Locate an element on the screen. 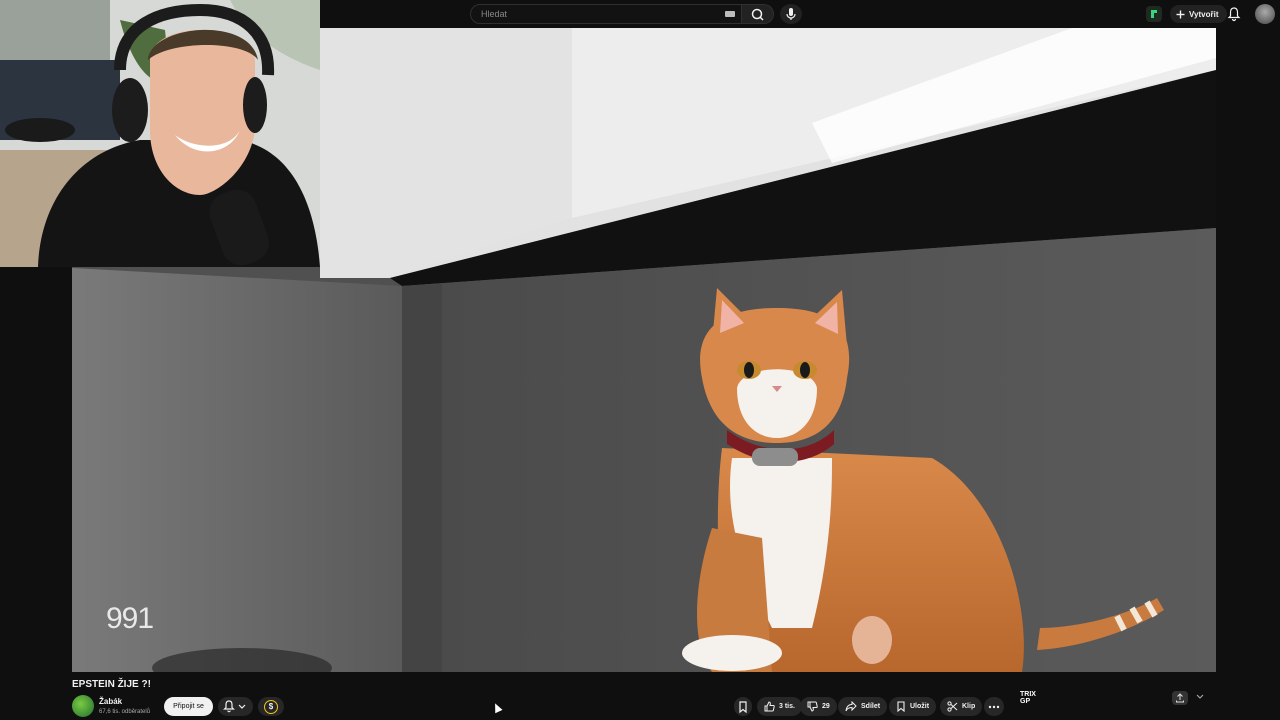 This screenshot has width=1280, height=720. subscriber-count: 67,6 tis. odběratelů is located at coordinates (125, 712).